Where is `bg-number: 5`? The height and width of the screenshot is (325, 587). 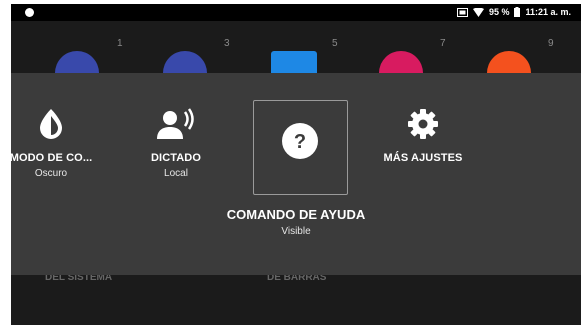 bg-number: 5 is located at coordinates (335, 43).